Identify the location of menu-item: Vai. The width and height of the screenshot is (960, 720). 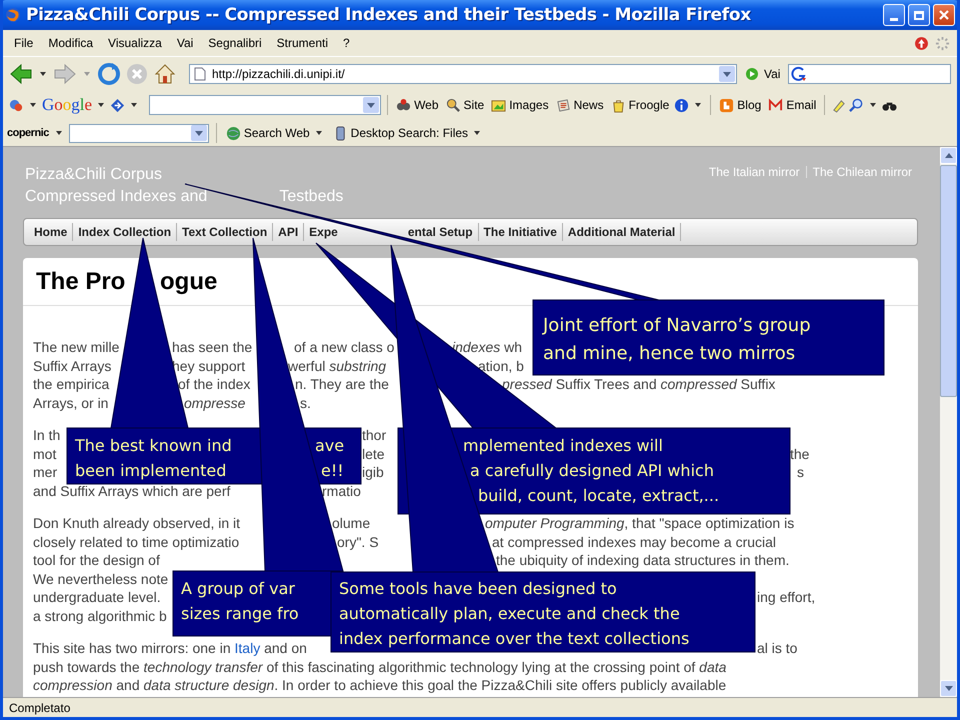
(186, 43).